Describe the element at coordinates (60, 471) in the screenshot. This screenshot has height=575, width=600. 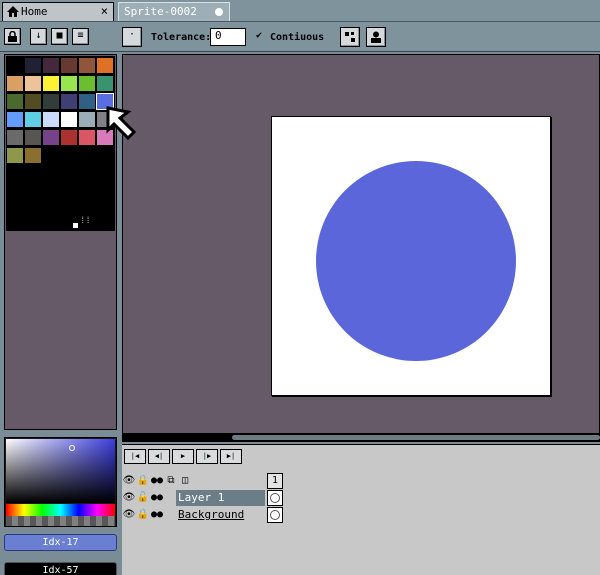
I see `saturation-value-area` at that location.